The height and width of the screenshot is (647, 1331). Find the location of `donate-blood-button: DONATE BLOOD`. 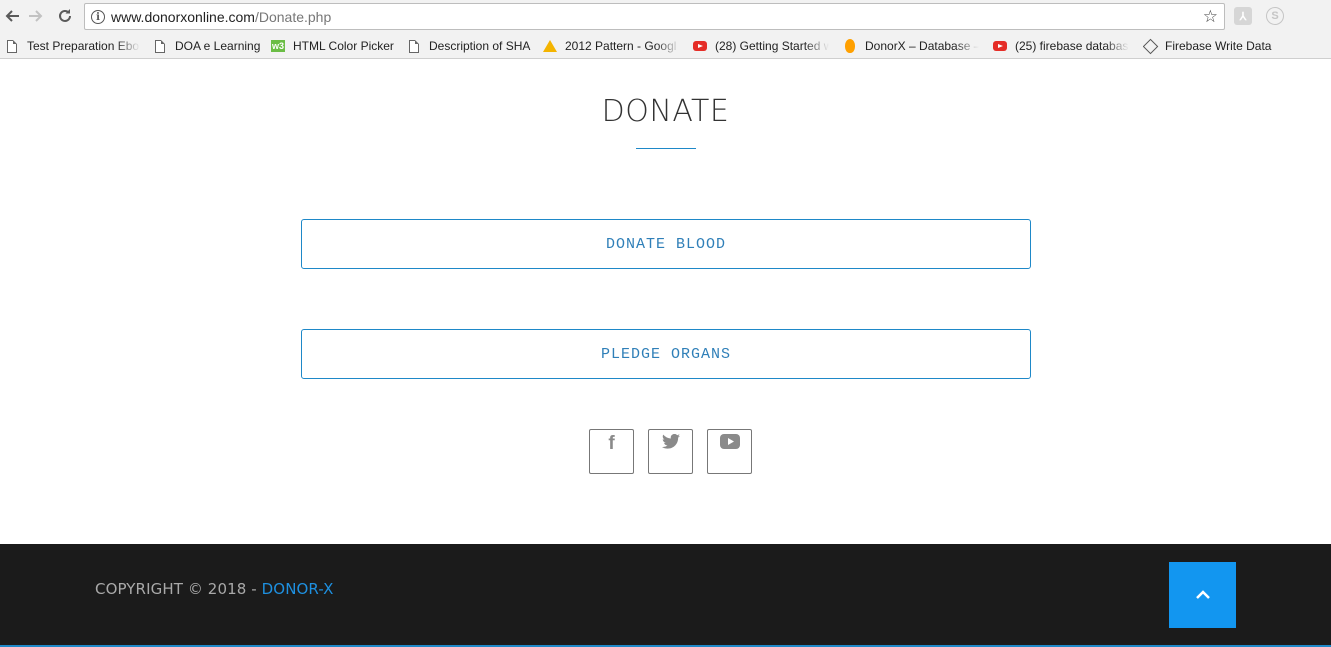

donate-blood-button: DONATE BLOOD is located at coordinates (666, 244).